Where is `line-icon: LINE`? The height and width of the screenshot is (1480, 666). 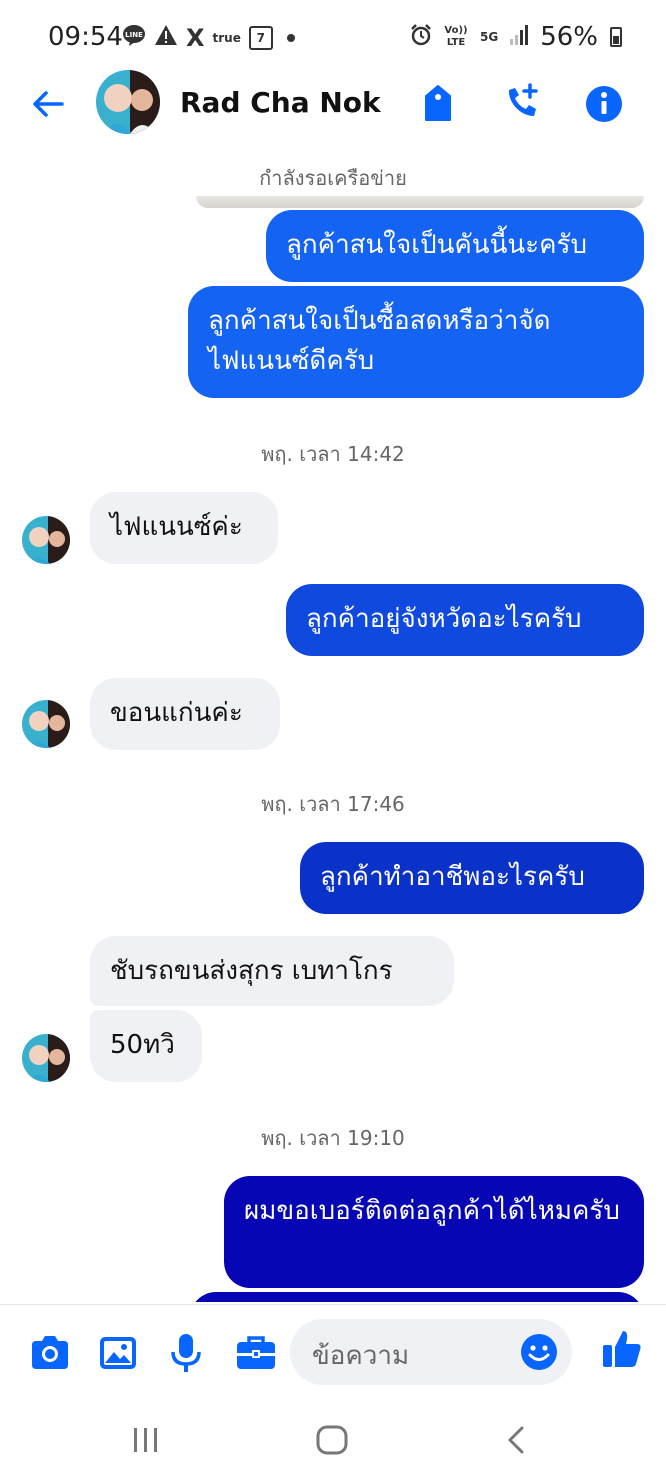 line-icon: LINE is located at coordinates (134, 37).